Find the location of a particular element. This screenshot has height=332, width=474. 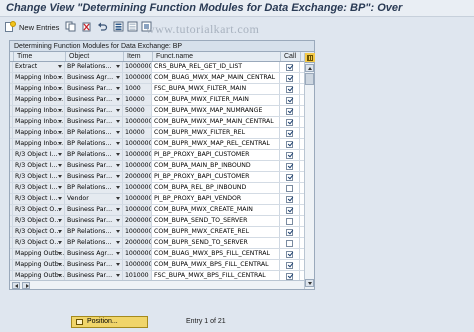

scroll-left-icon is located at coordinates (16, 285).